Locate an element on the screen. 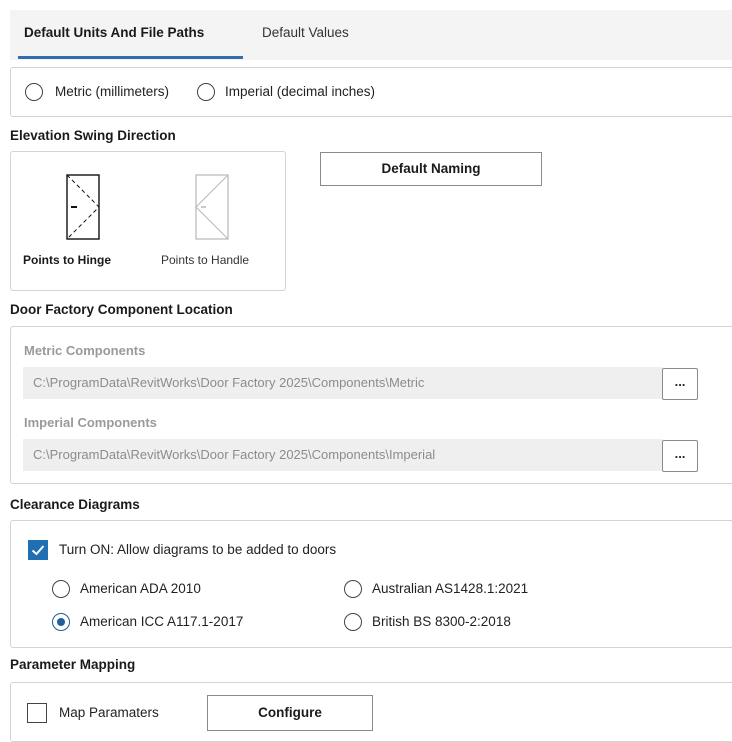 The height and width of the screenshot is (742, 732). elevation-swing-header: Elevation Swing Direction is located at coordinates (93, 135).